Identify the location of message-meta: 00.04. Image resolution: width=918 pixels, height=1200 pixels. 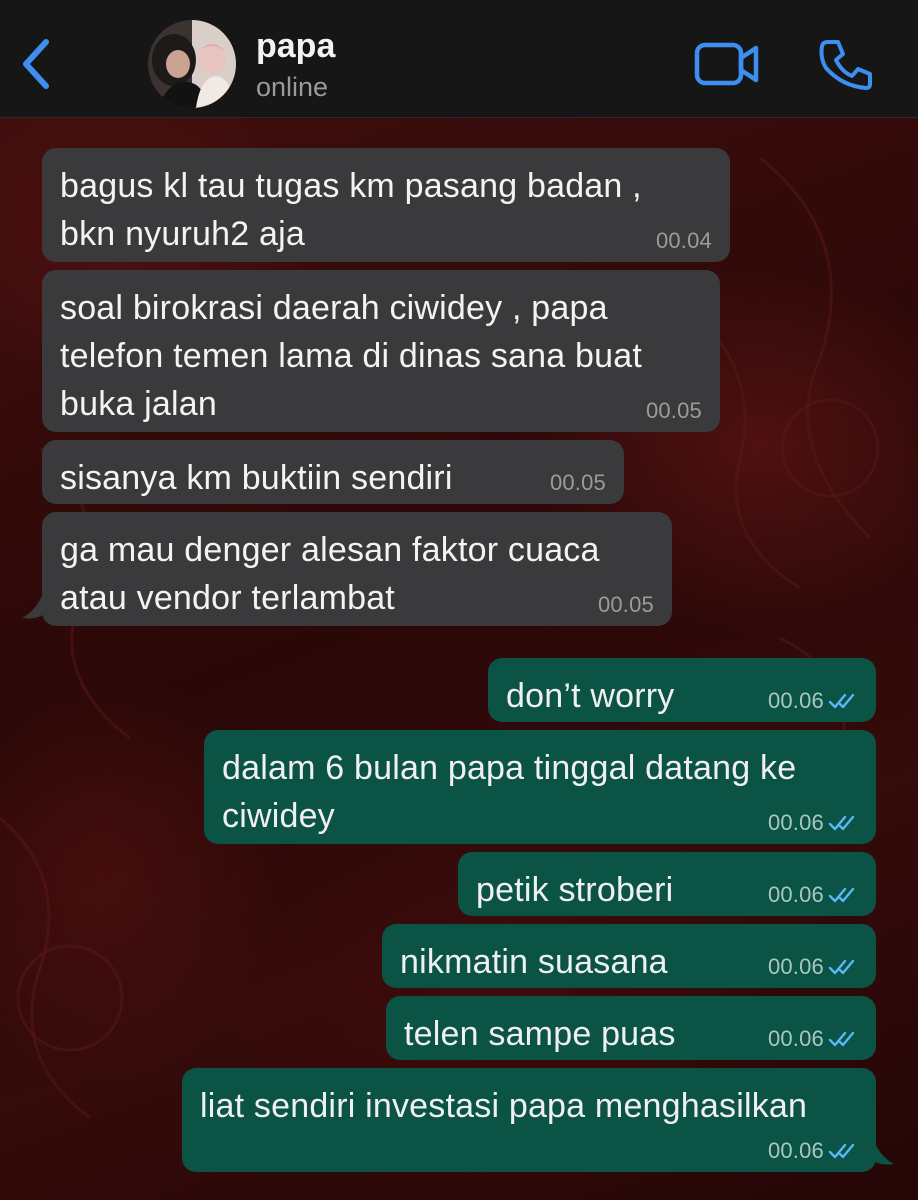
(684, 241).